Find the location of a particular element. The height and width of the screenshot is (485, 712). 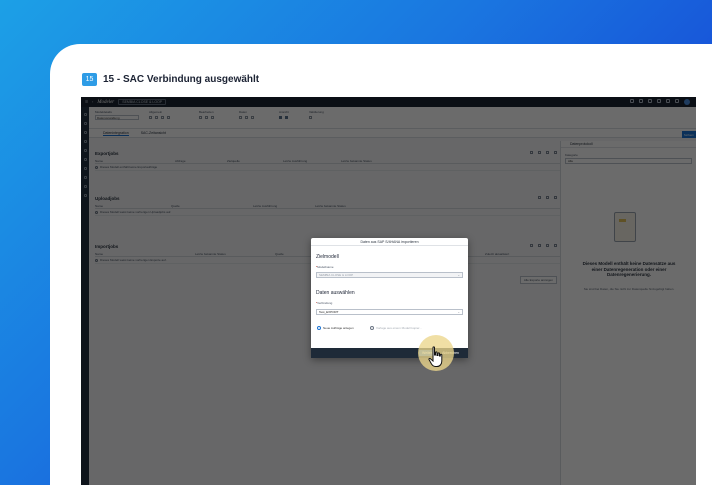

verbindung-select: Test_EXPORT ⌄ is located at coordinates (389, 312).